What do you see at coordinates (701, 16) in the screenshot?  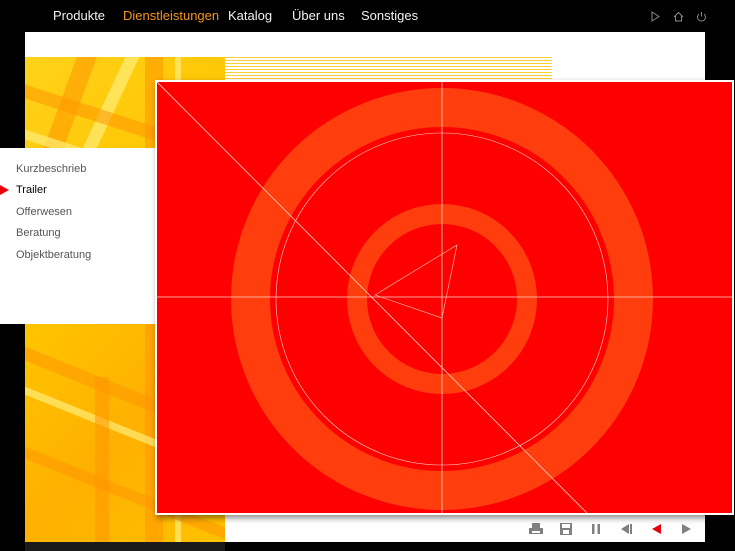 I see `power-icon` at bounding box center [701, 16].